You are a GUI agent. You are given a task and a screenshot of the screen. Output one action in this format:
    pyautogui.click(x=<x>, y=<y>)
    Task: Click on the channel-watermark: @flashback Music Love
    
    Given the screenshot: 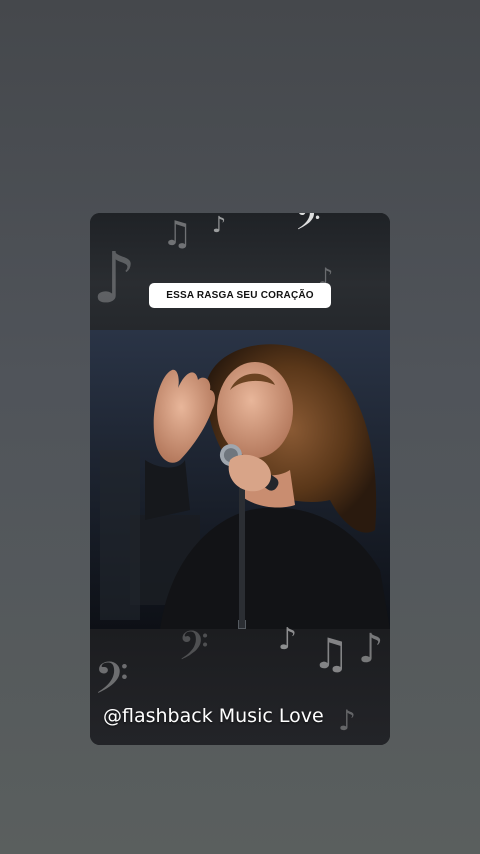 What is the action you would take?
    pyautogui.click(x=213, y=716)
    